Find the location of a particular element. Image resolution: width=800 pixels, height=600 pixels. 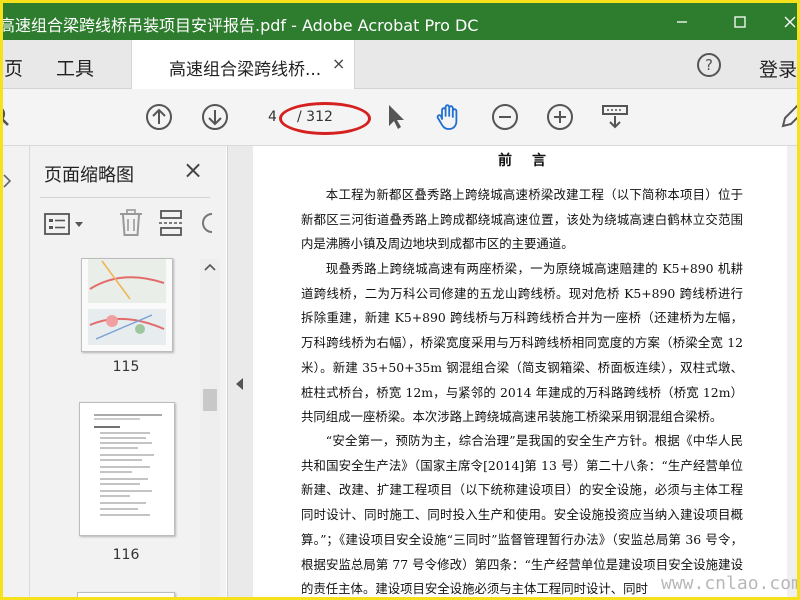

map-thumbnail-image is located at coordinates (127, 305).